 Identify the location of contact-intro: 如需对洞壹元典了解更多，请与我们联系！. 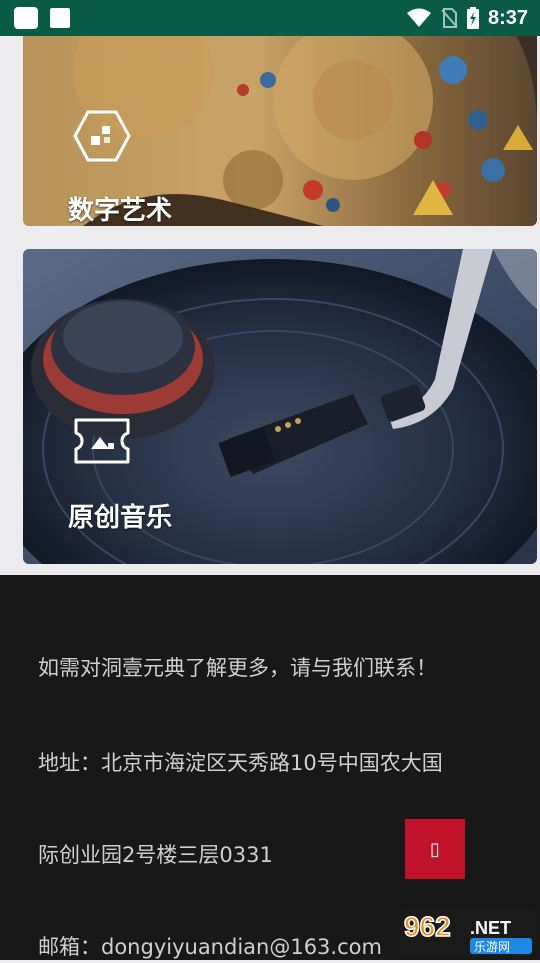
(237, 668).